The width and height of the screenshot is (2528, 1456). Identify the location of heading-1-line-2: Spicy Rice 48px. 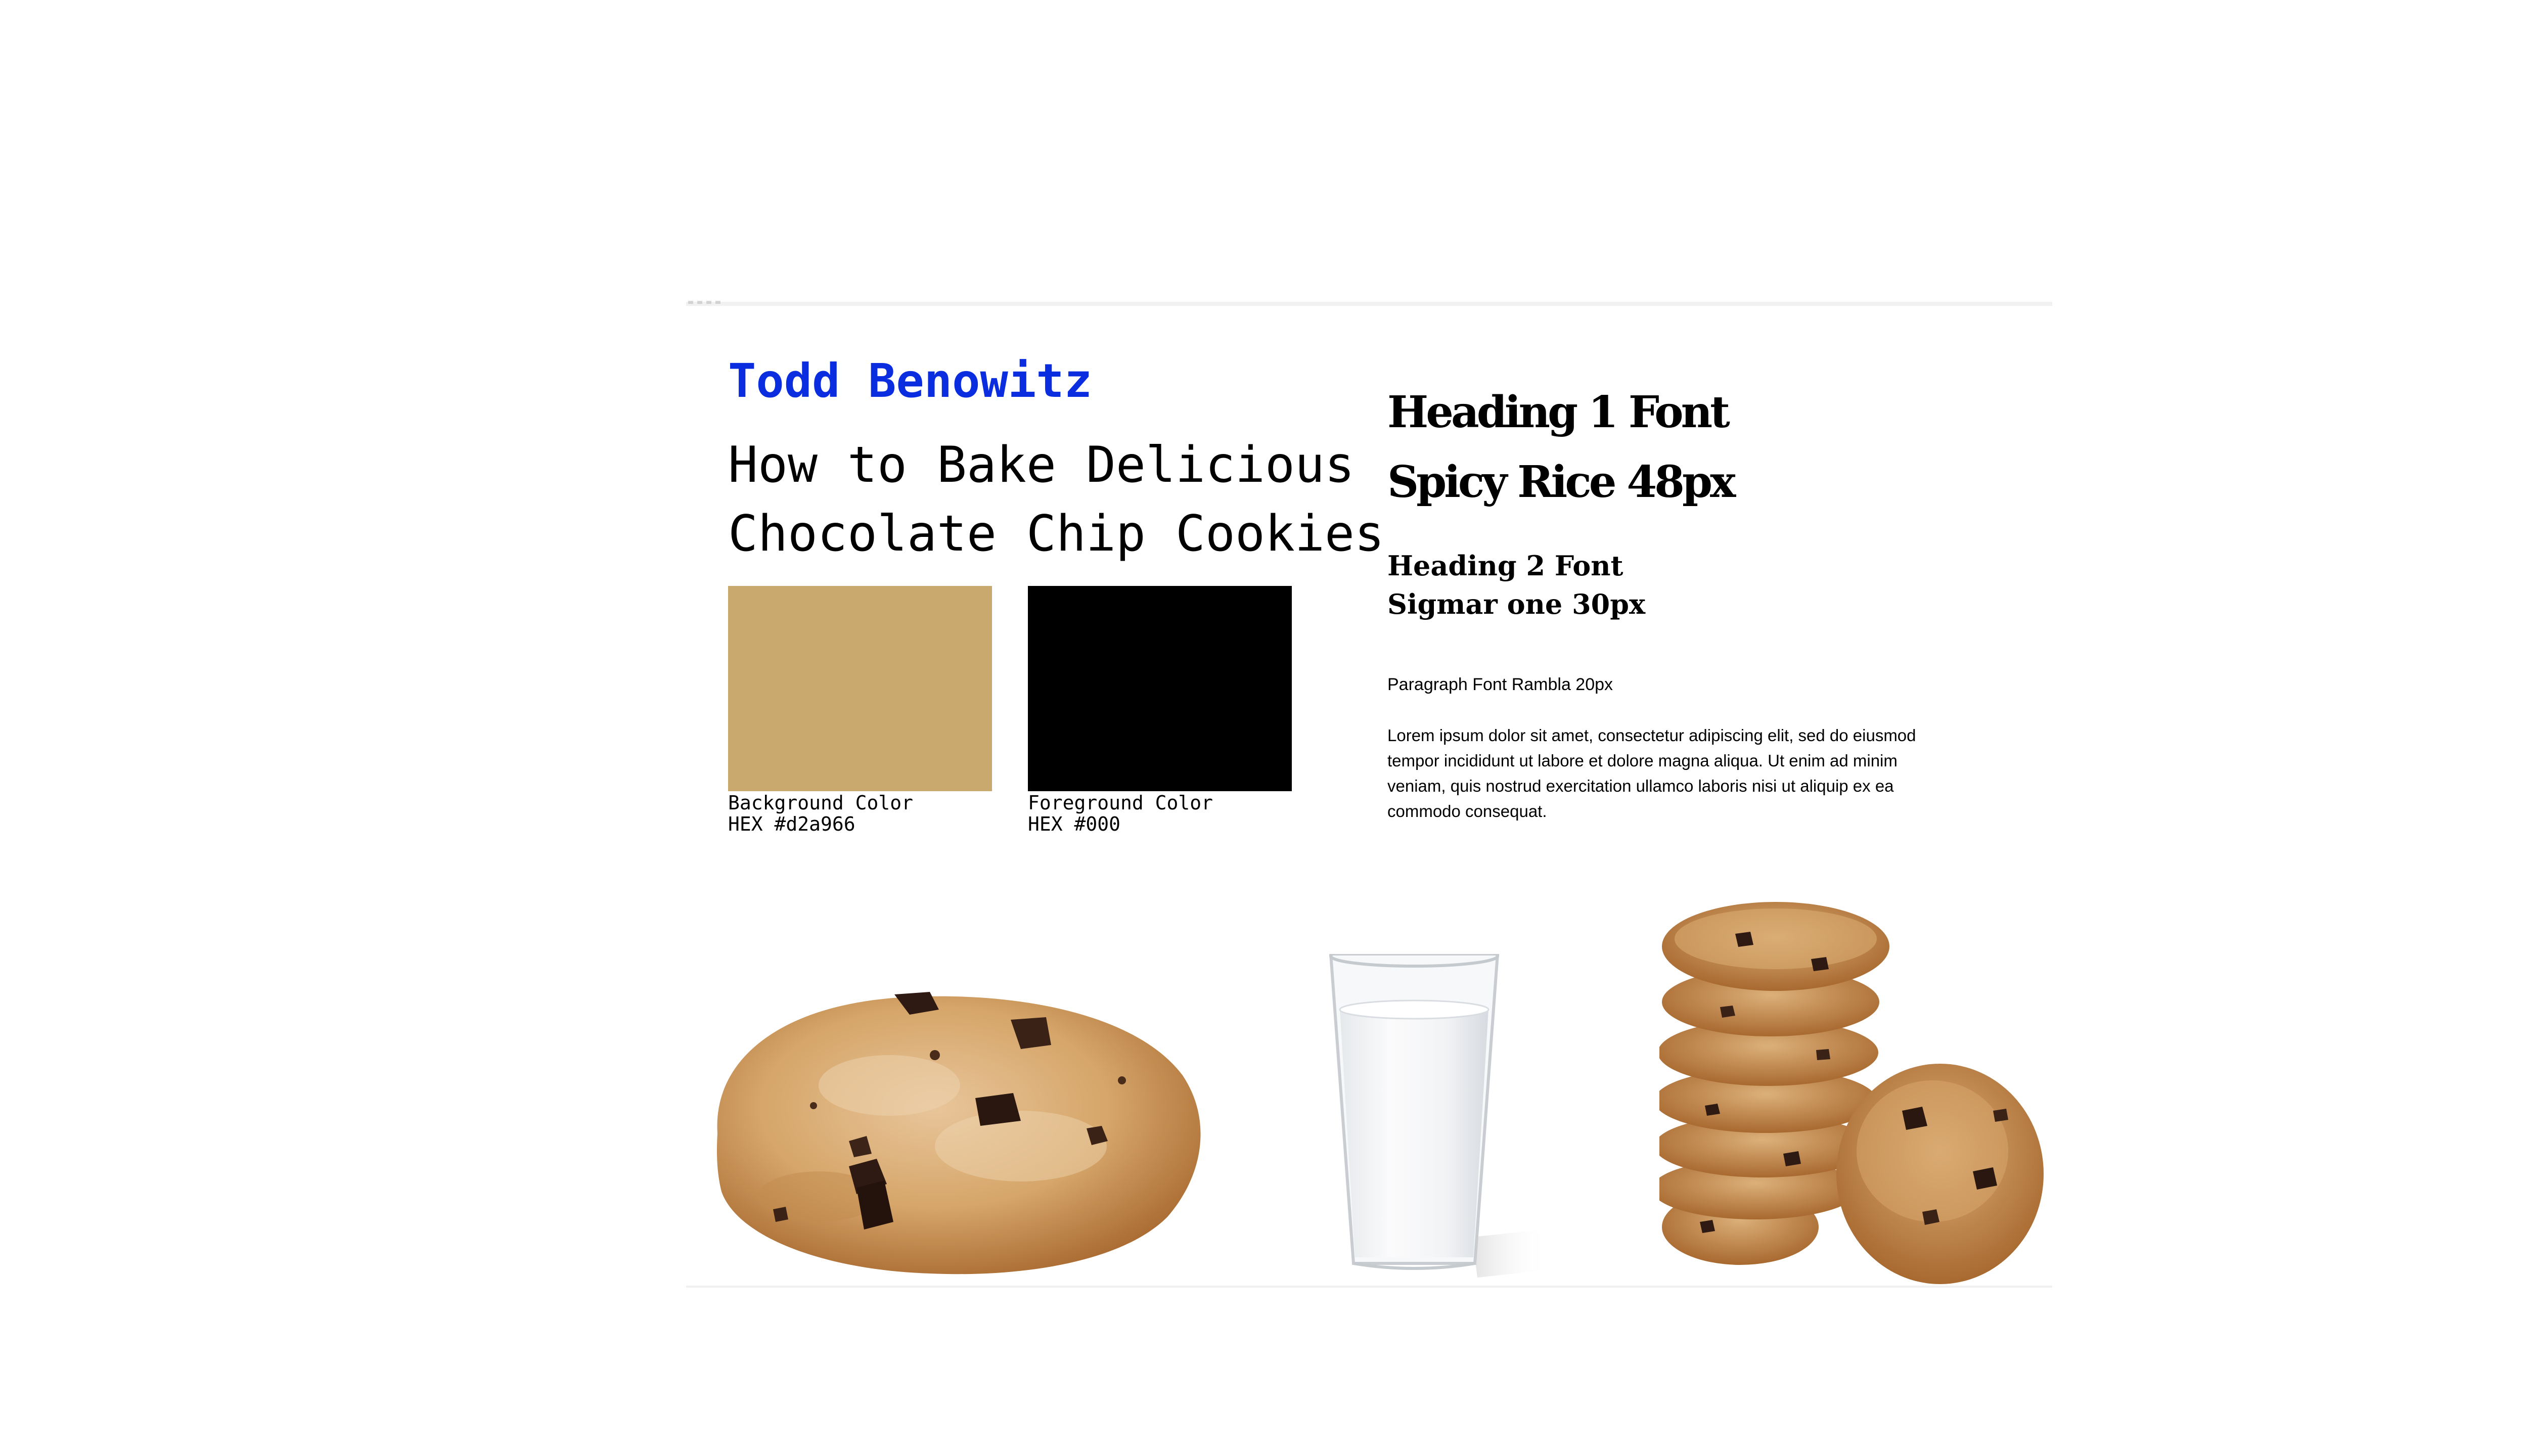
(1562, 482).